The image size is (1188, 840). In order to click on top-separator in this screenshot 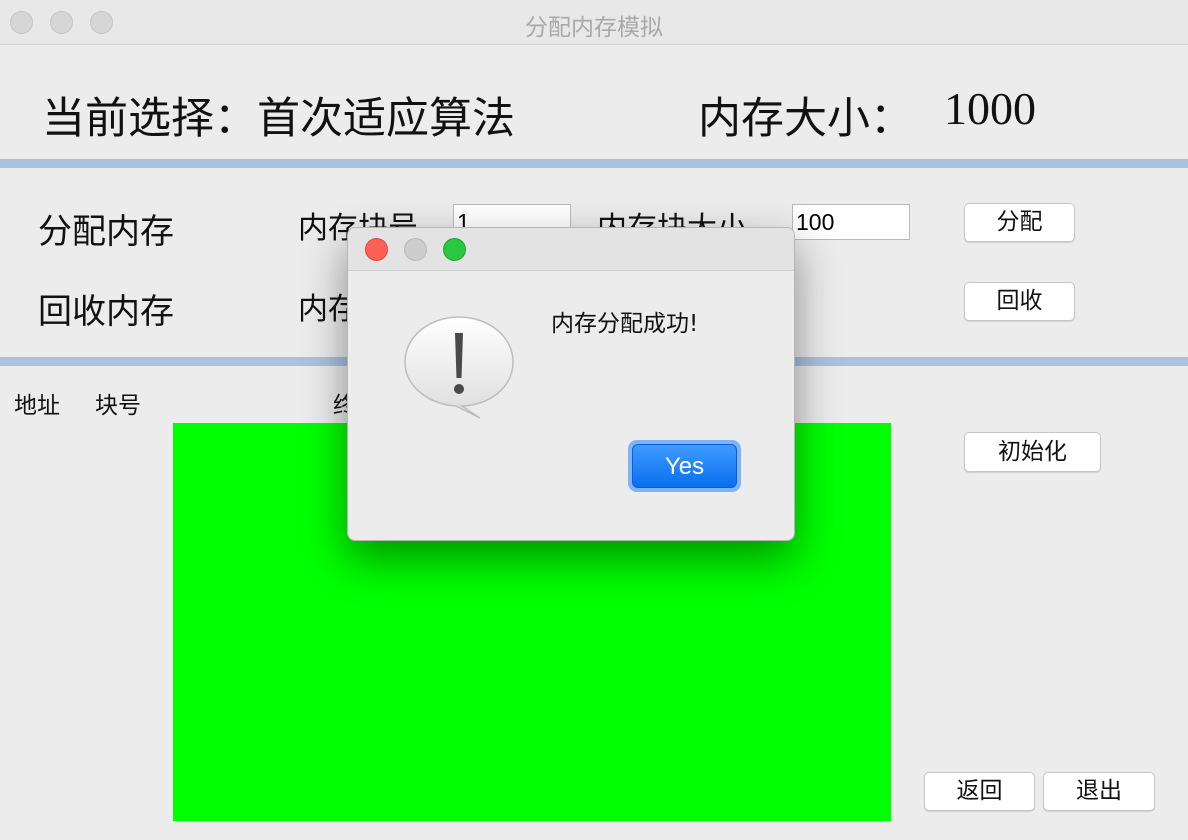, I will do `click(594, 163)`.